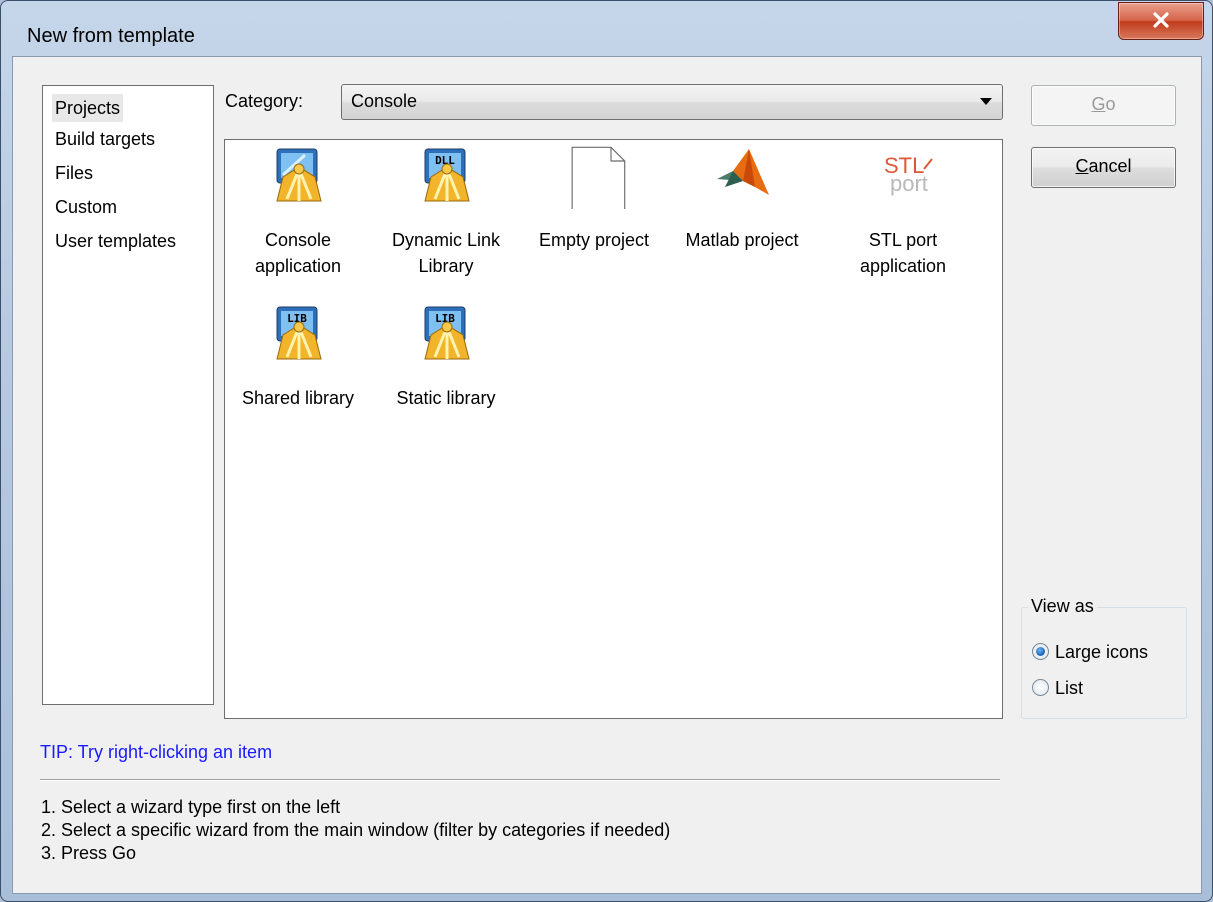 The image size is (1213, 902). Describe the element at coordinates (115, 241) in the screenshot. I see `sidebar-item-user-templates: User templates` at that location.